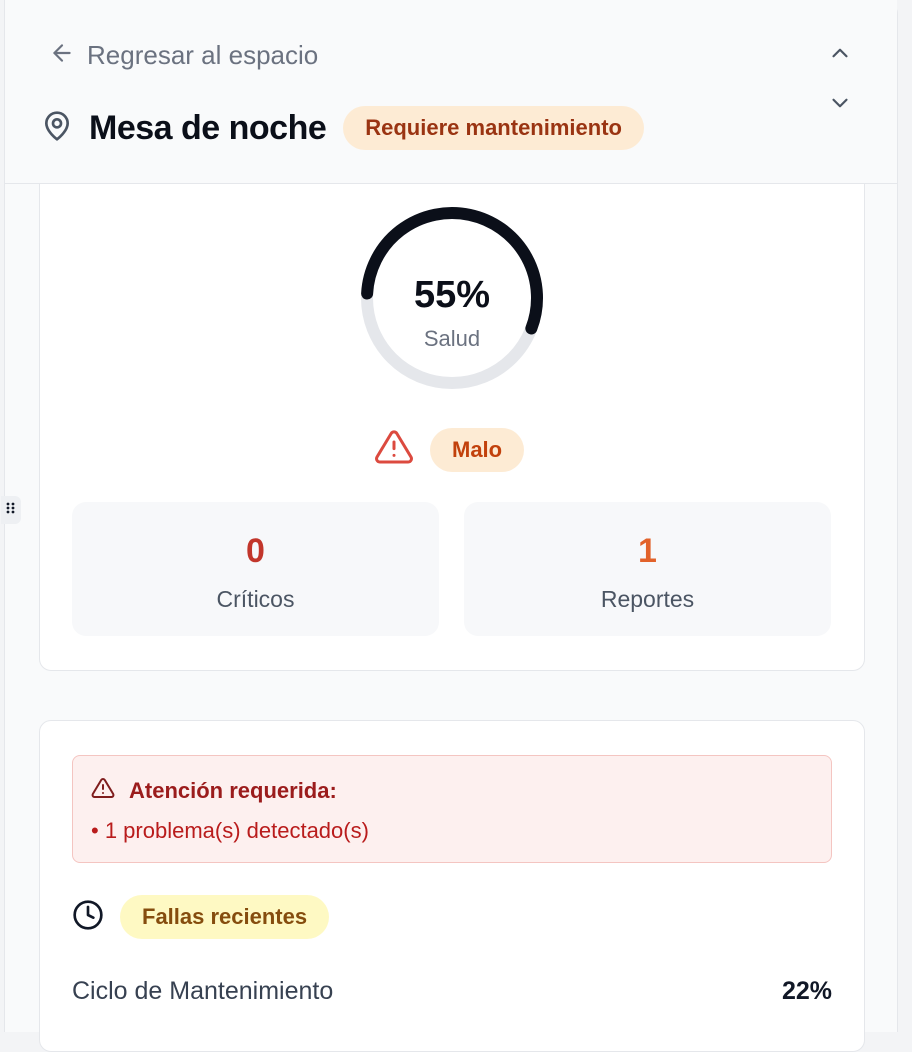 The height and width of the screenshot is (1052, 912). What do you see at coordinates (57, 128) in the screenshot?
I see `map-pin-icon` at bounding box center [57, 128].